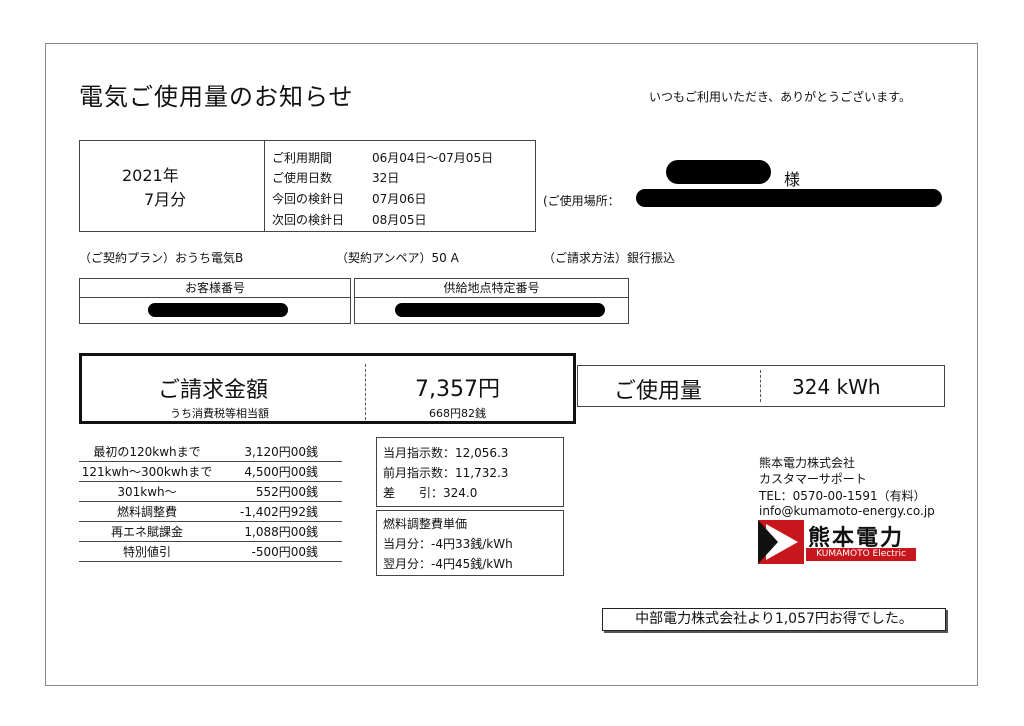 The height and width of the screenshot is (726, 1024). I want to click on bill-year: 2021年, so click(150, 175).